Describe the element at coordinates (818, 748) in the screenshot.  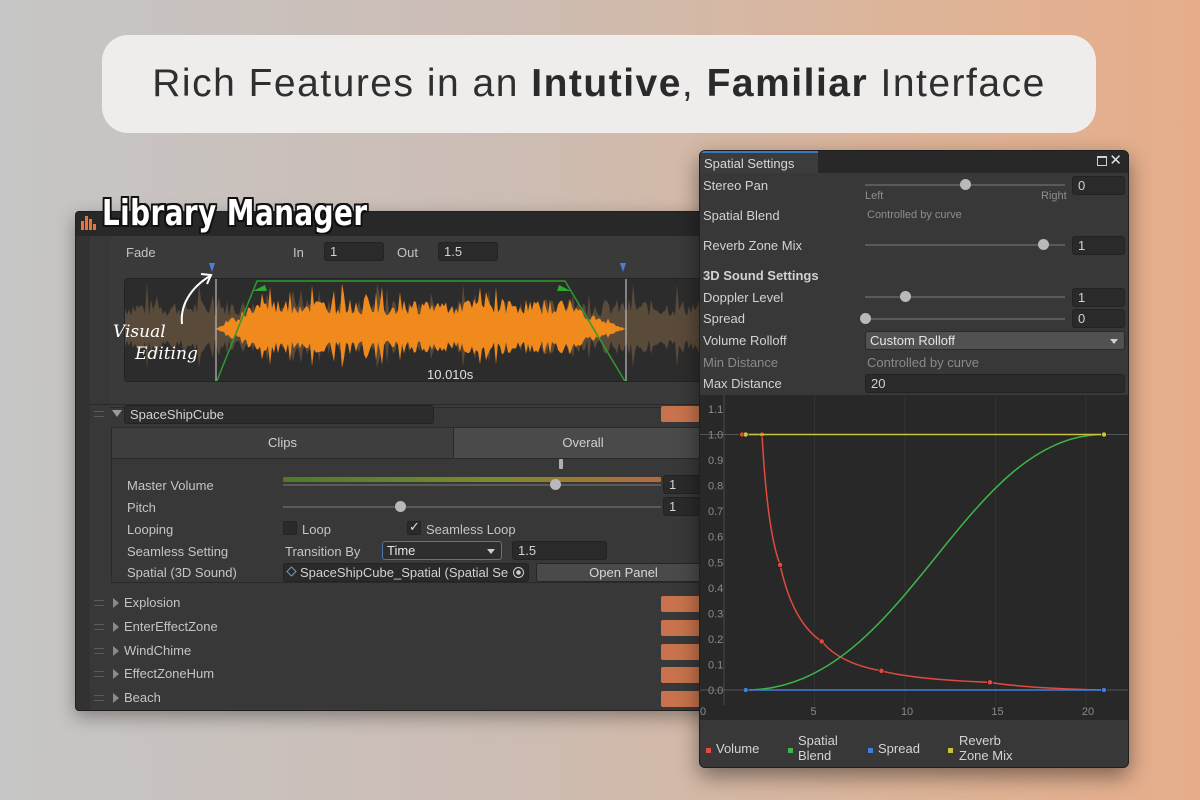
I see `legend-spatial-blend: Spatial Blend` at that location.